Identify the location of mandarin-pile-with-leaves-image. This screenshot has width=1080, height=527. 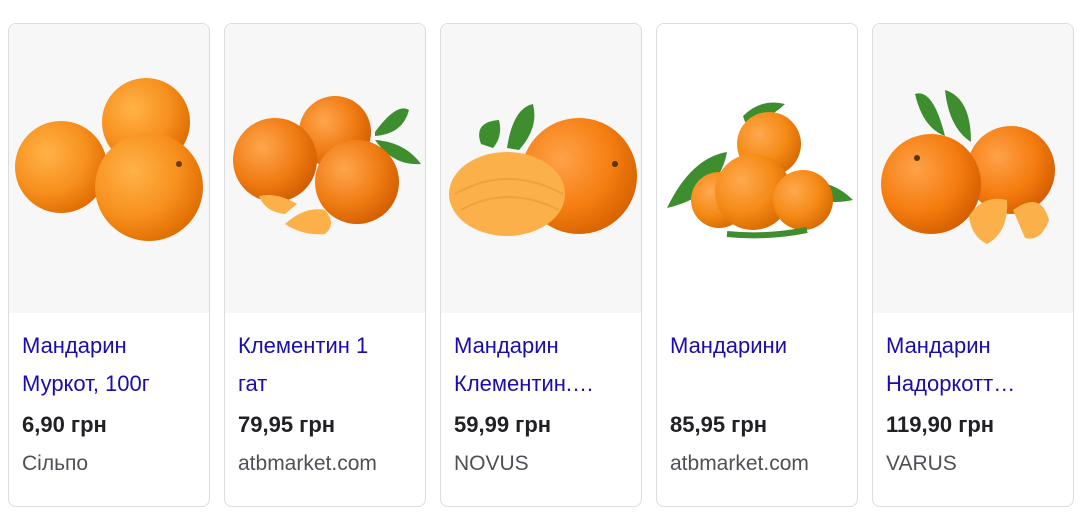
(757, 168).